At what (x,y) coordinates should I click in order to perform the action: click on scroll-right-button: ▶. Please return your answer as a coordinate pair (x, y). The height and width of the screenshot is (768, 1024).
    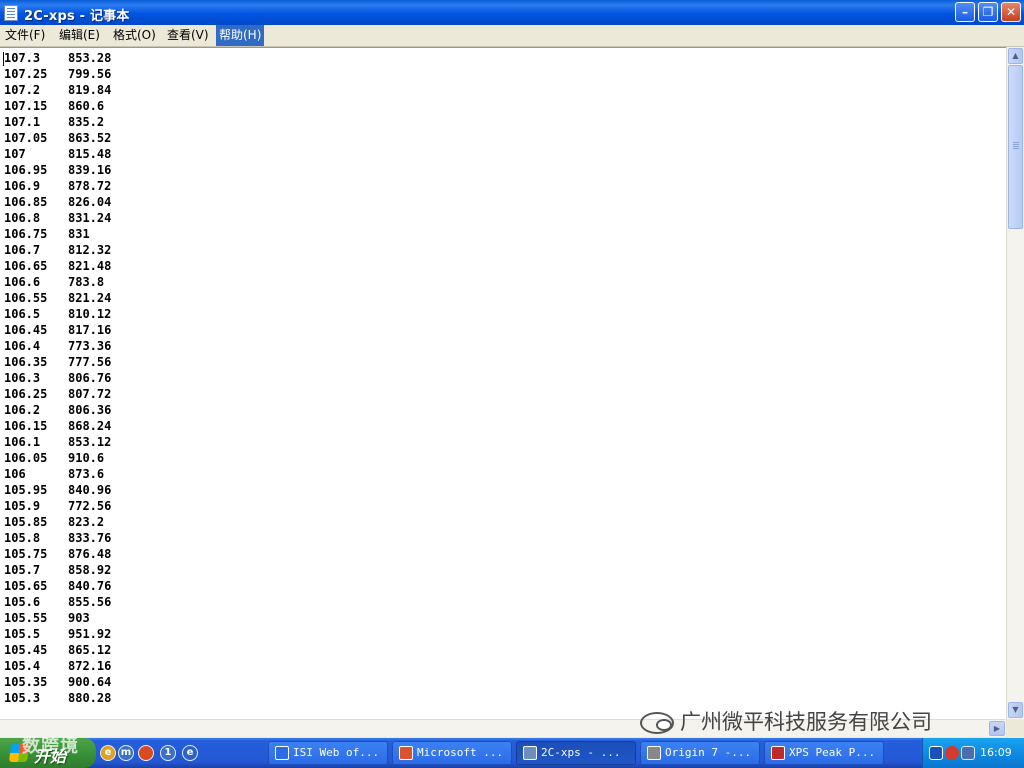
    Looking at the image, I should click on (997, 728).